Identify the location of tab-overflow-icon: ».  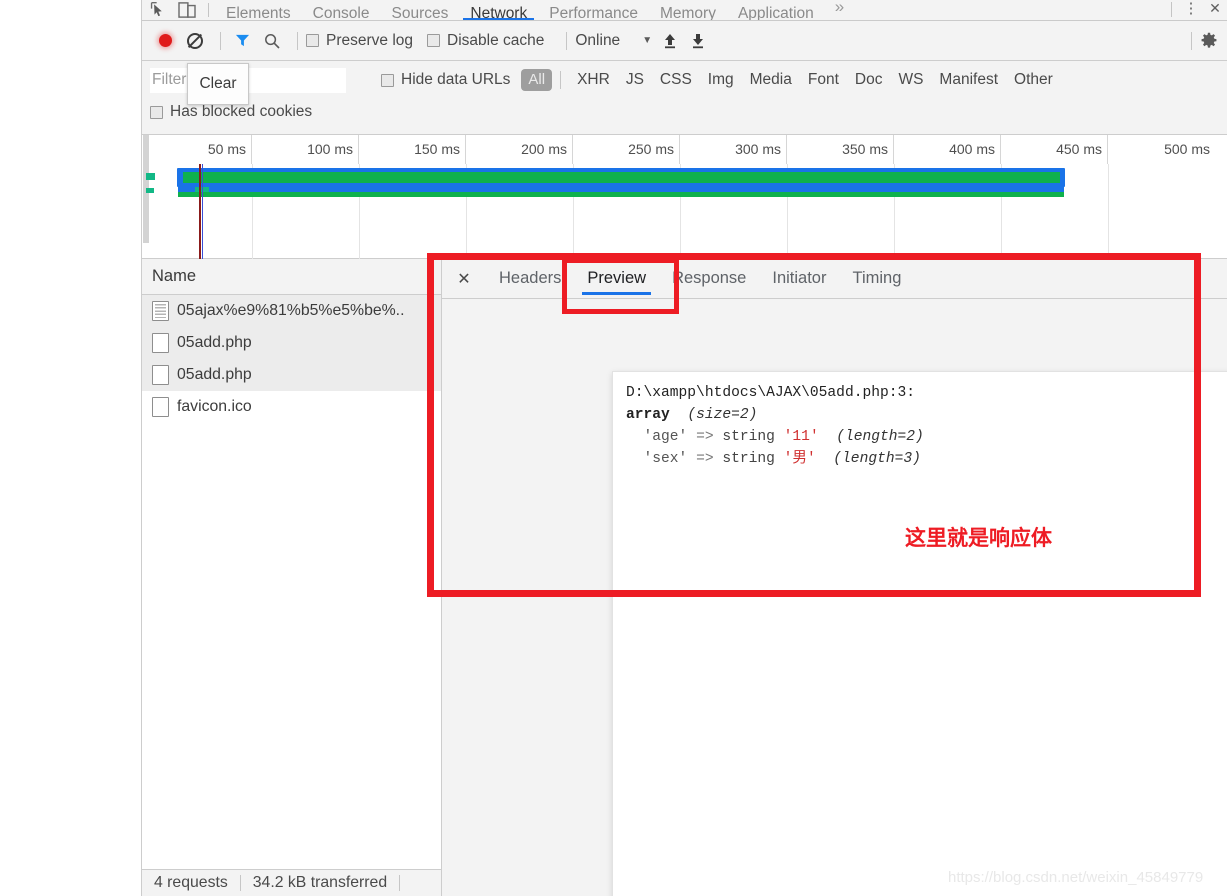
(839, 10).